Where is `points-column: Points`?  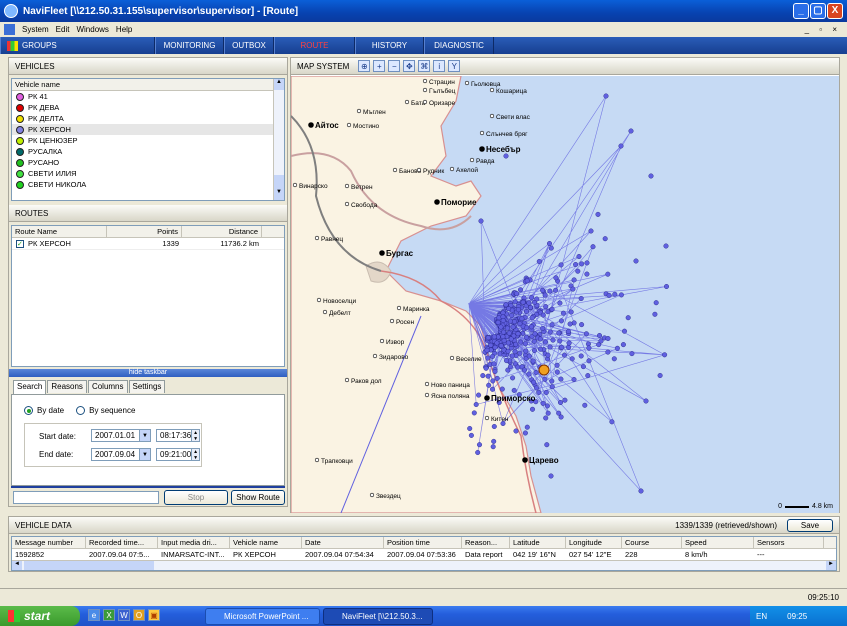
points-column: Points is located at coordinates (144, 231).